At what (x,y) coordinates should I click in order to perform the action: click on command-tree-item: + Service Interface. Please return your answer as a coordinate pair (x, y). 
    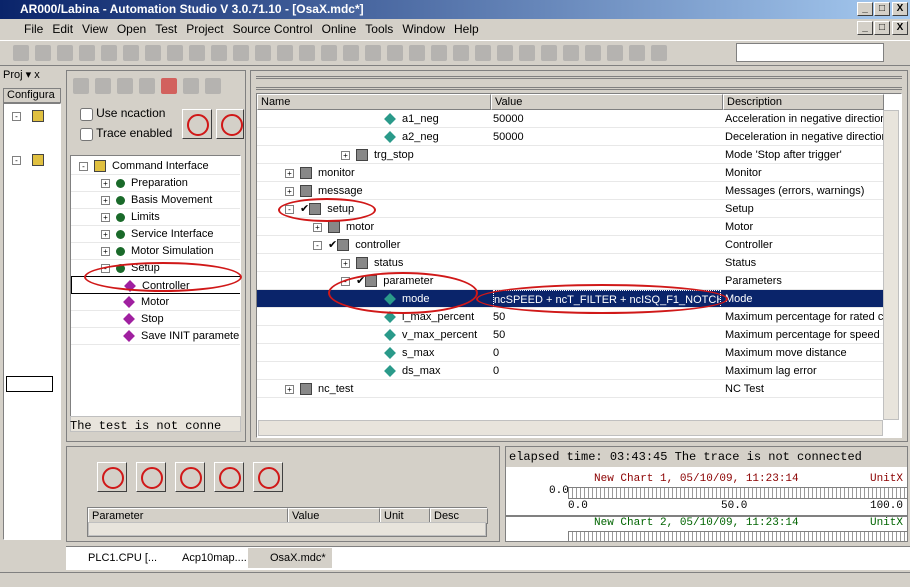
    Looking at the image, I should click on (155, 234).